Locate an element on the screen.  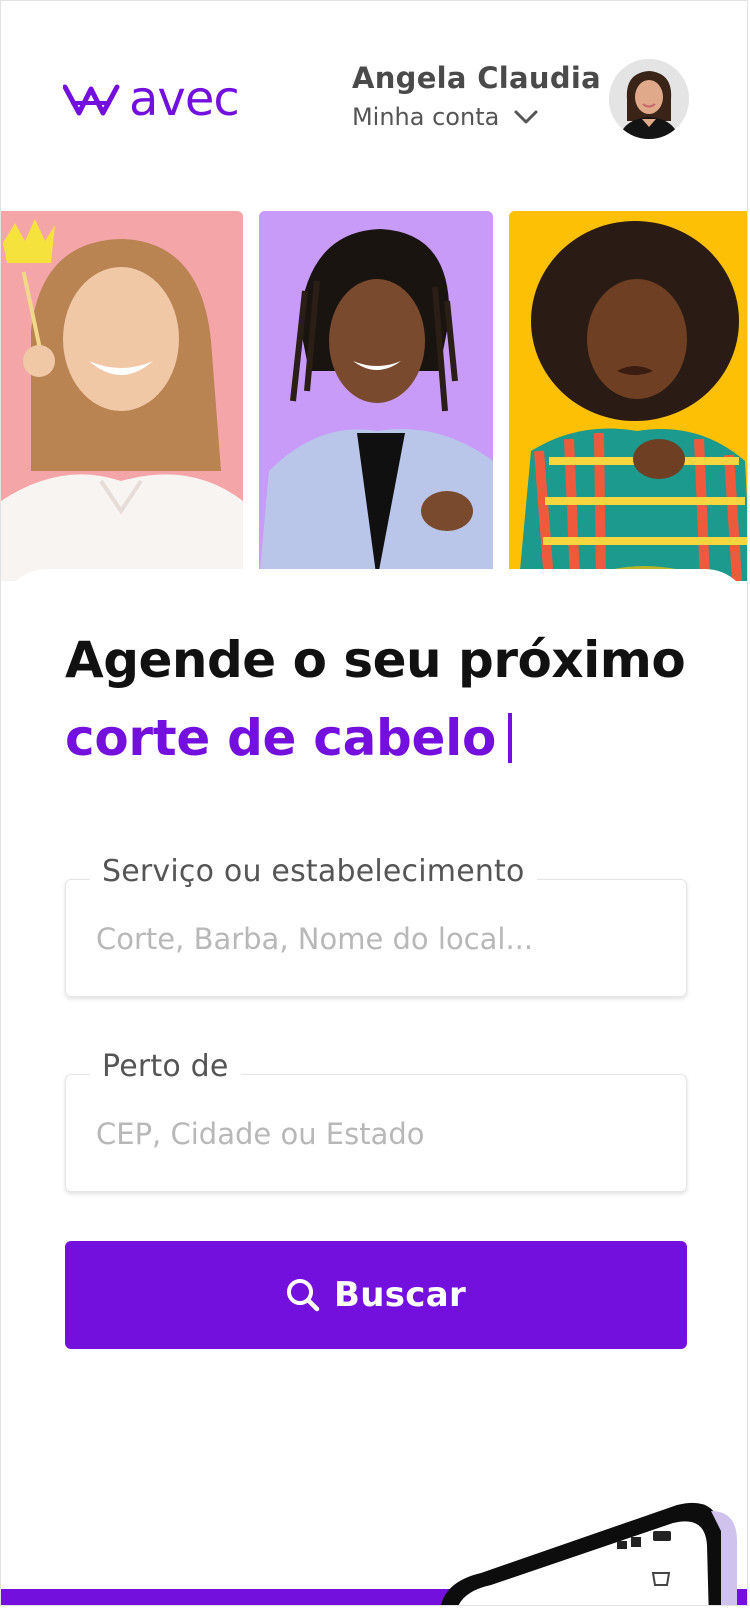
account-menu: Angela Claudia Minha conta is located at coordinates (476, 96).